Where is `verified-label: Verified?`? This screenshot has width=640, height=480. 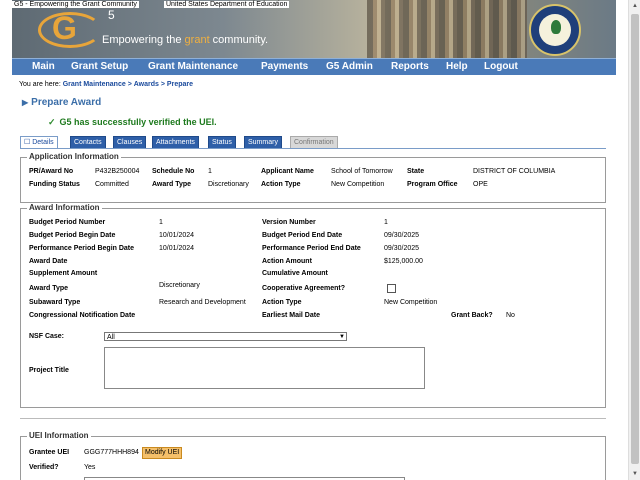
verified-label: Verified? is located at coordinates (44, 467).